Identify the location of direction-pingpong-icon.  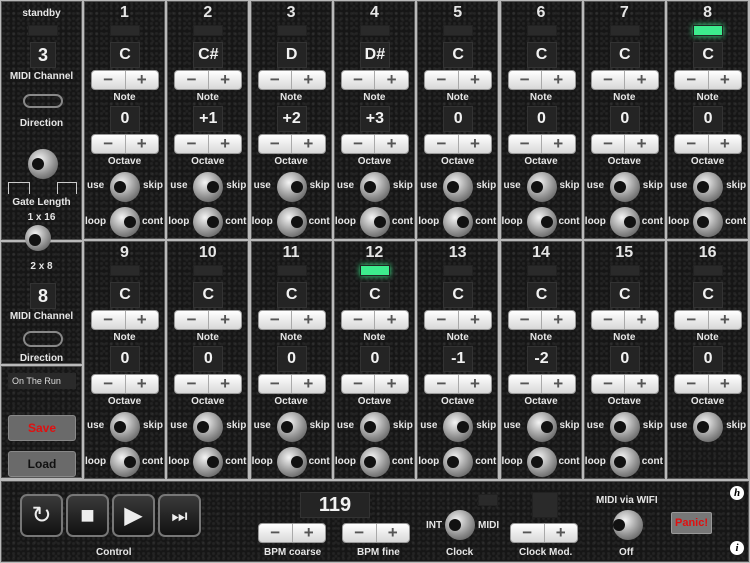
(43, 339).